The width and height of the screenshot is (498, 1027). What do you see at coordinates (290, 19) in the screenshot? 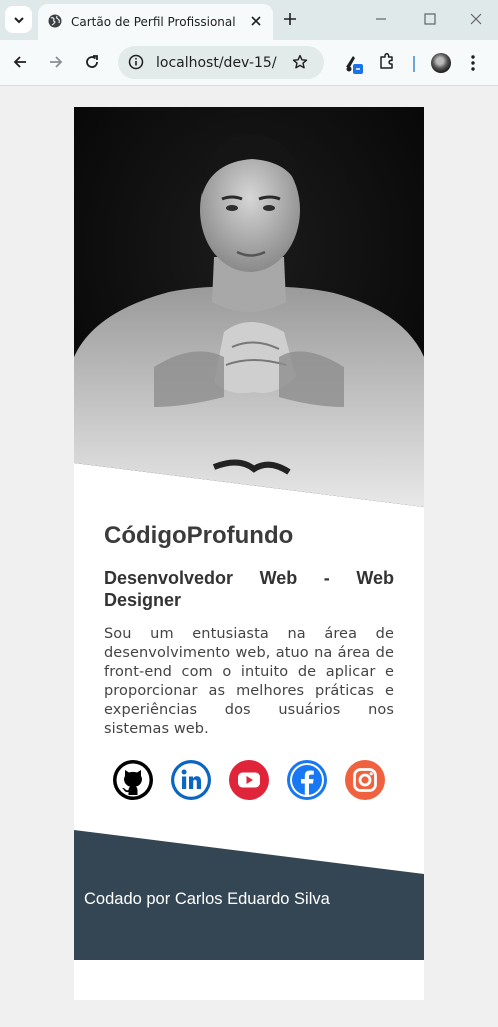
I see `new-tab-icon` at bounding box center [290, 19].